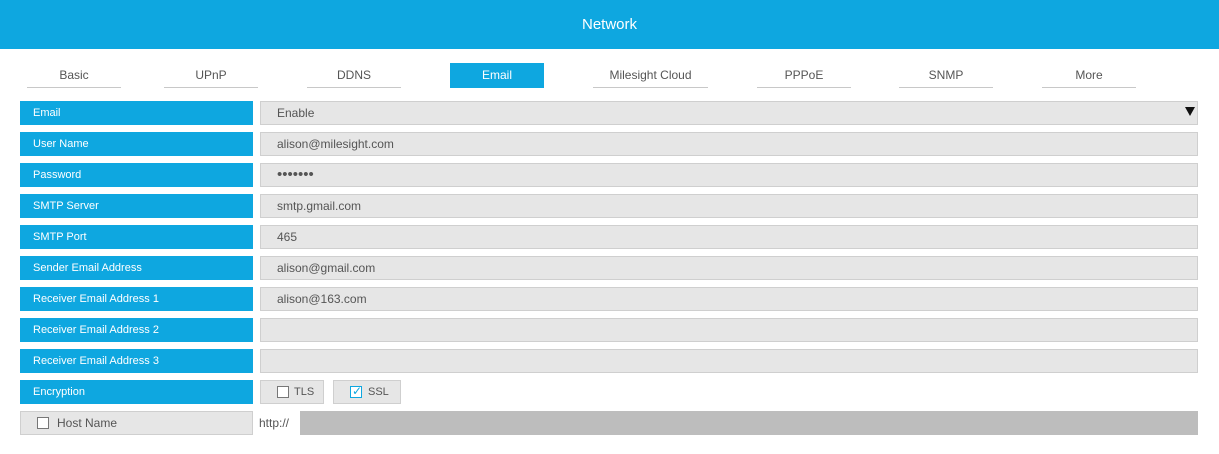  Describe the element at coordinates (292, 392) in the screenshot. I see `tls-checkbox-button: TLS` at that location.